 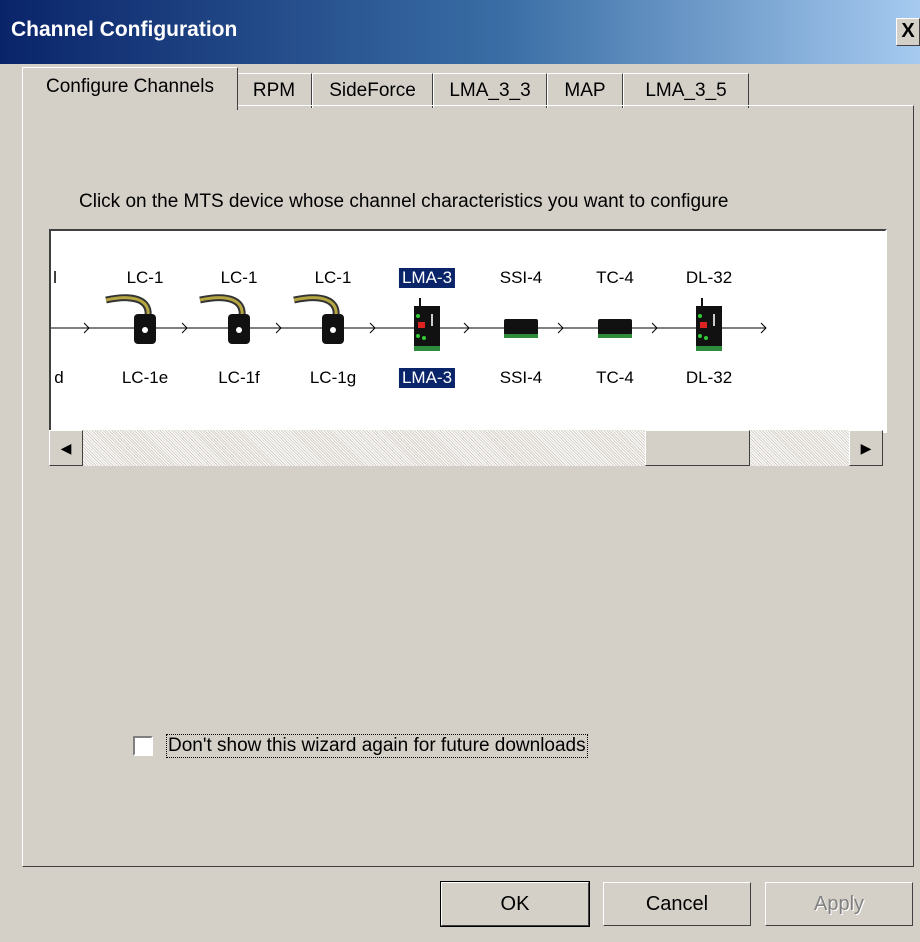 I want to click on device-label-tc-4: TC-4, so click(x=615, y=278).